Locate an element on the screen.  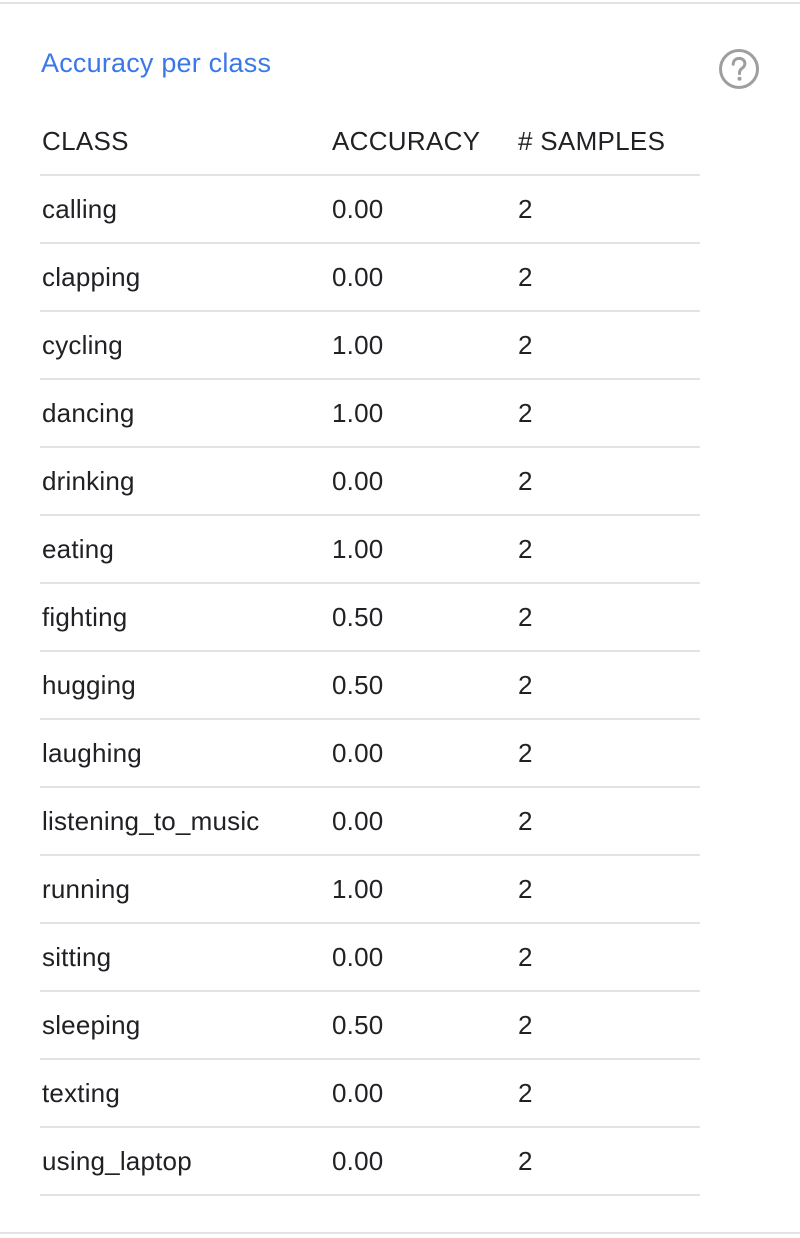
table-row: calling 0.00 2 is located at coordinates (370, 209).